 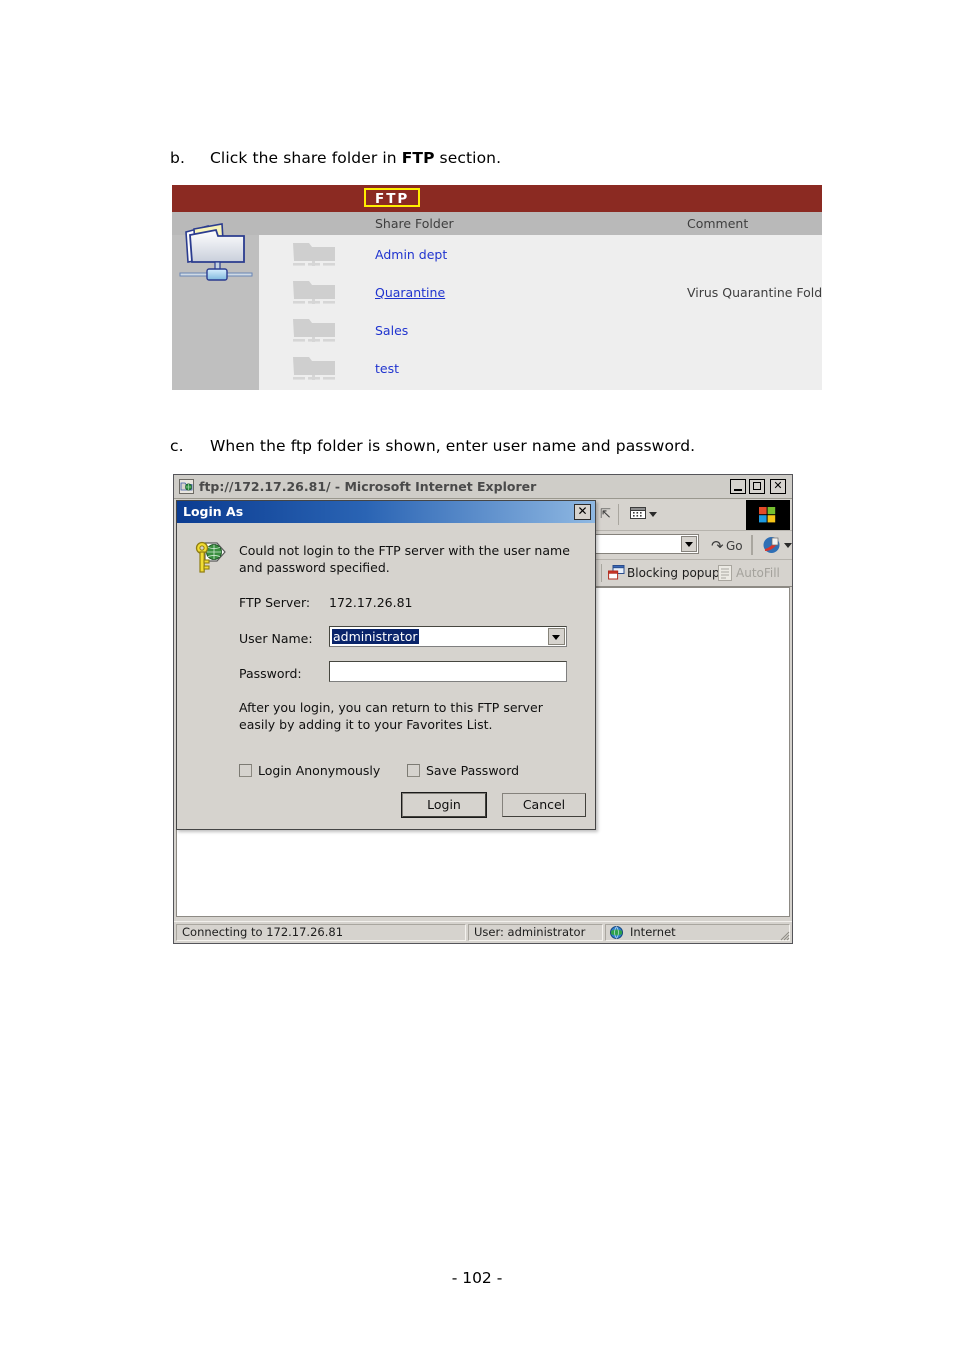 What do you see at coordinates (468, 158) in the screenshot?
I see `step-b-text-after: section.` at bounding box center [468, 158].